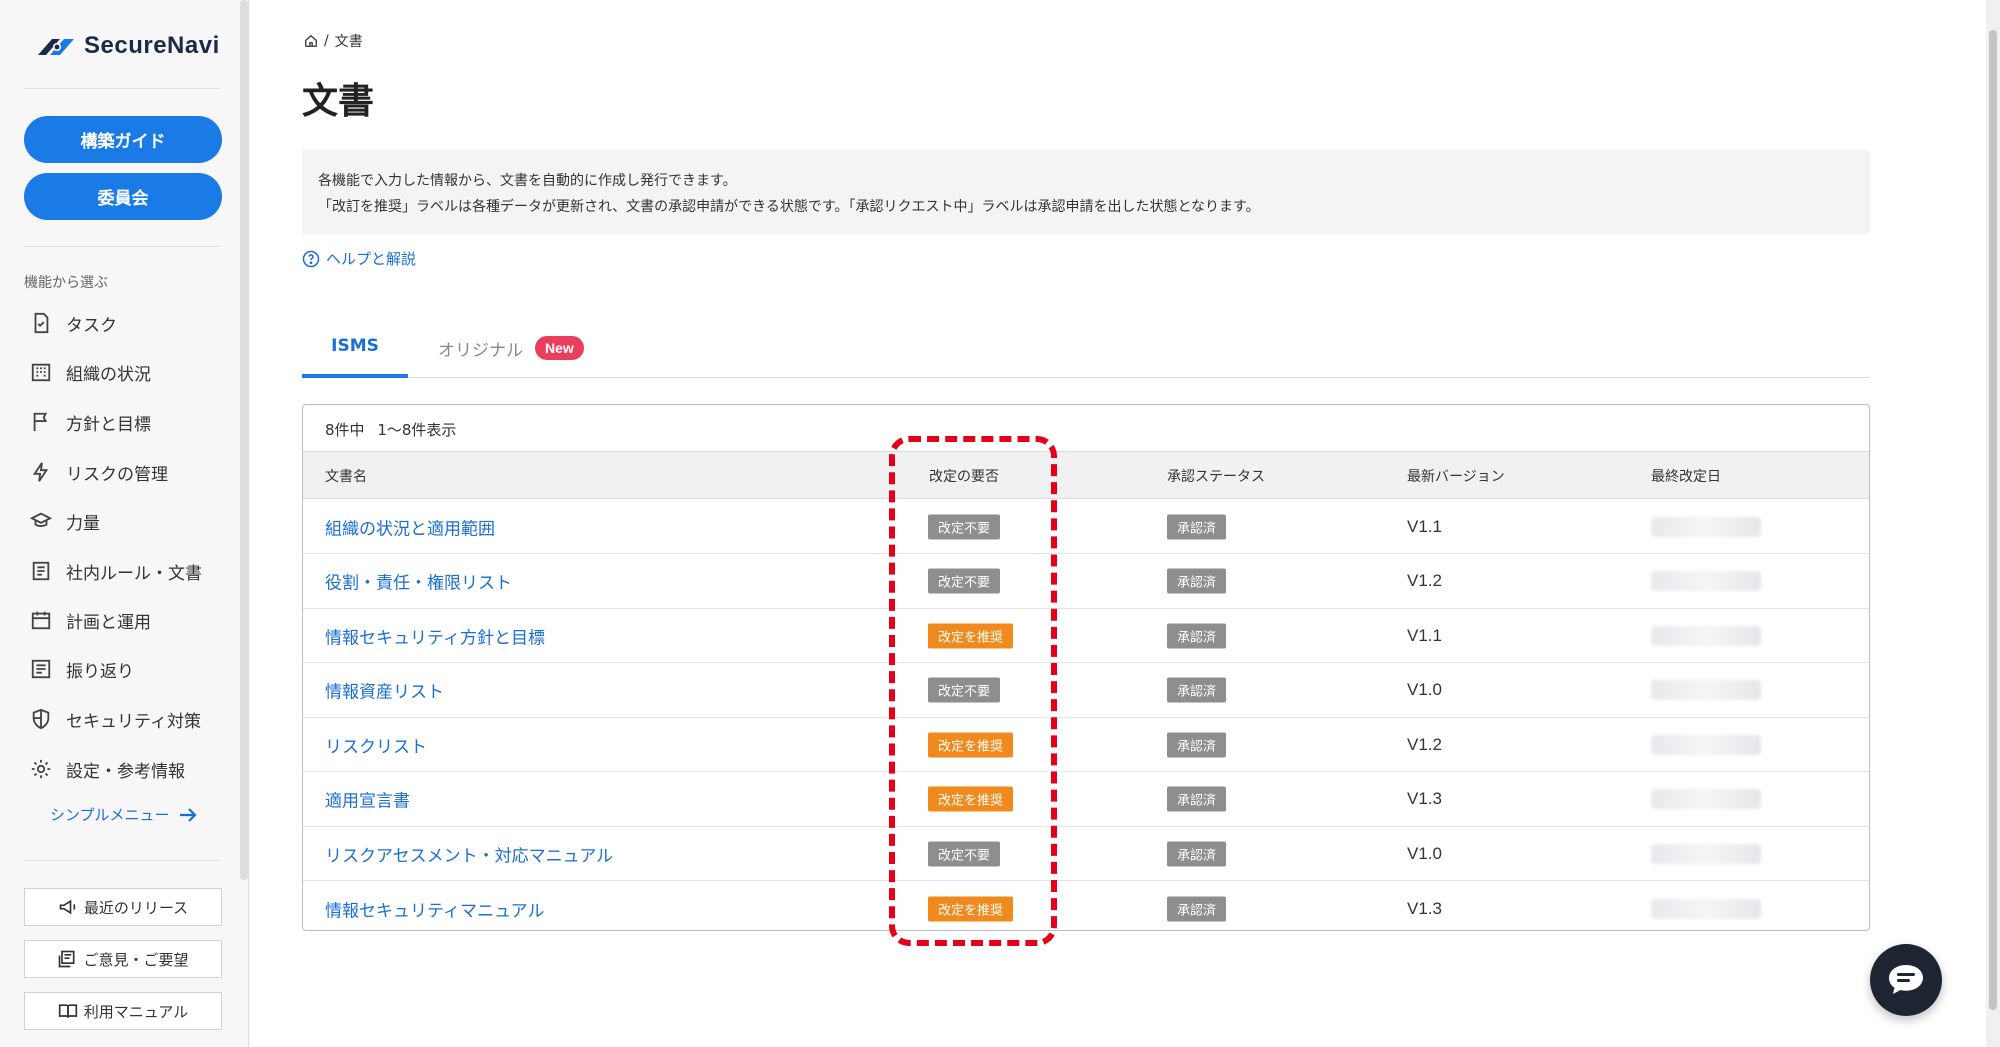 This screenshot has height=1047, width=2000. What do you see at coordinates (125, 771) in the screenshot?
I see `sidebar-item-label: 設定・参考情報` at bounding box center [125, 771].